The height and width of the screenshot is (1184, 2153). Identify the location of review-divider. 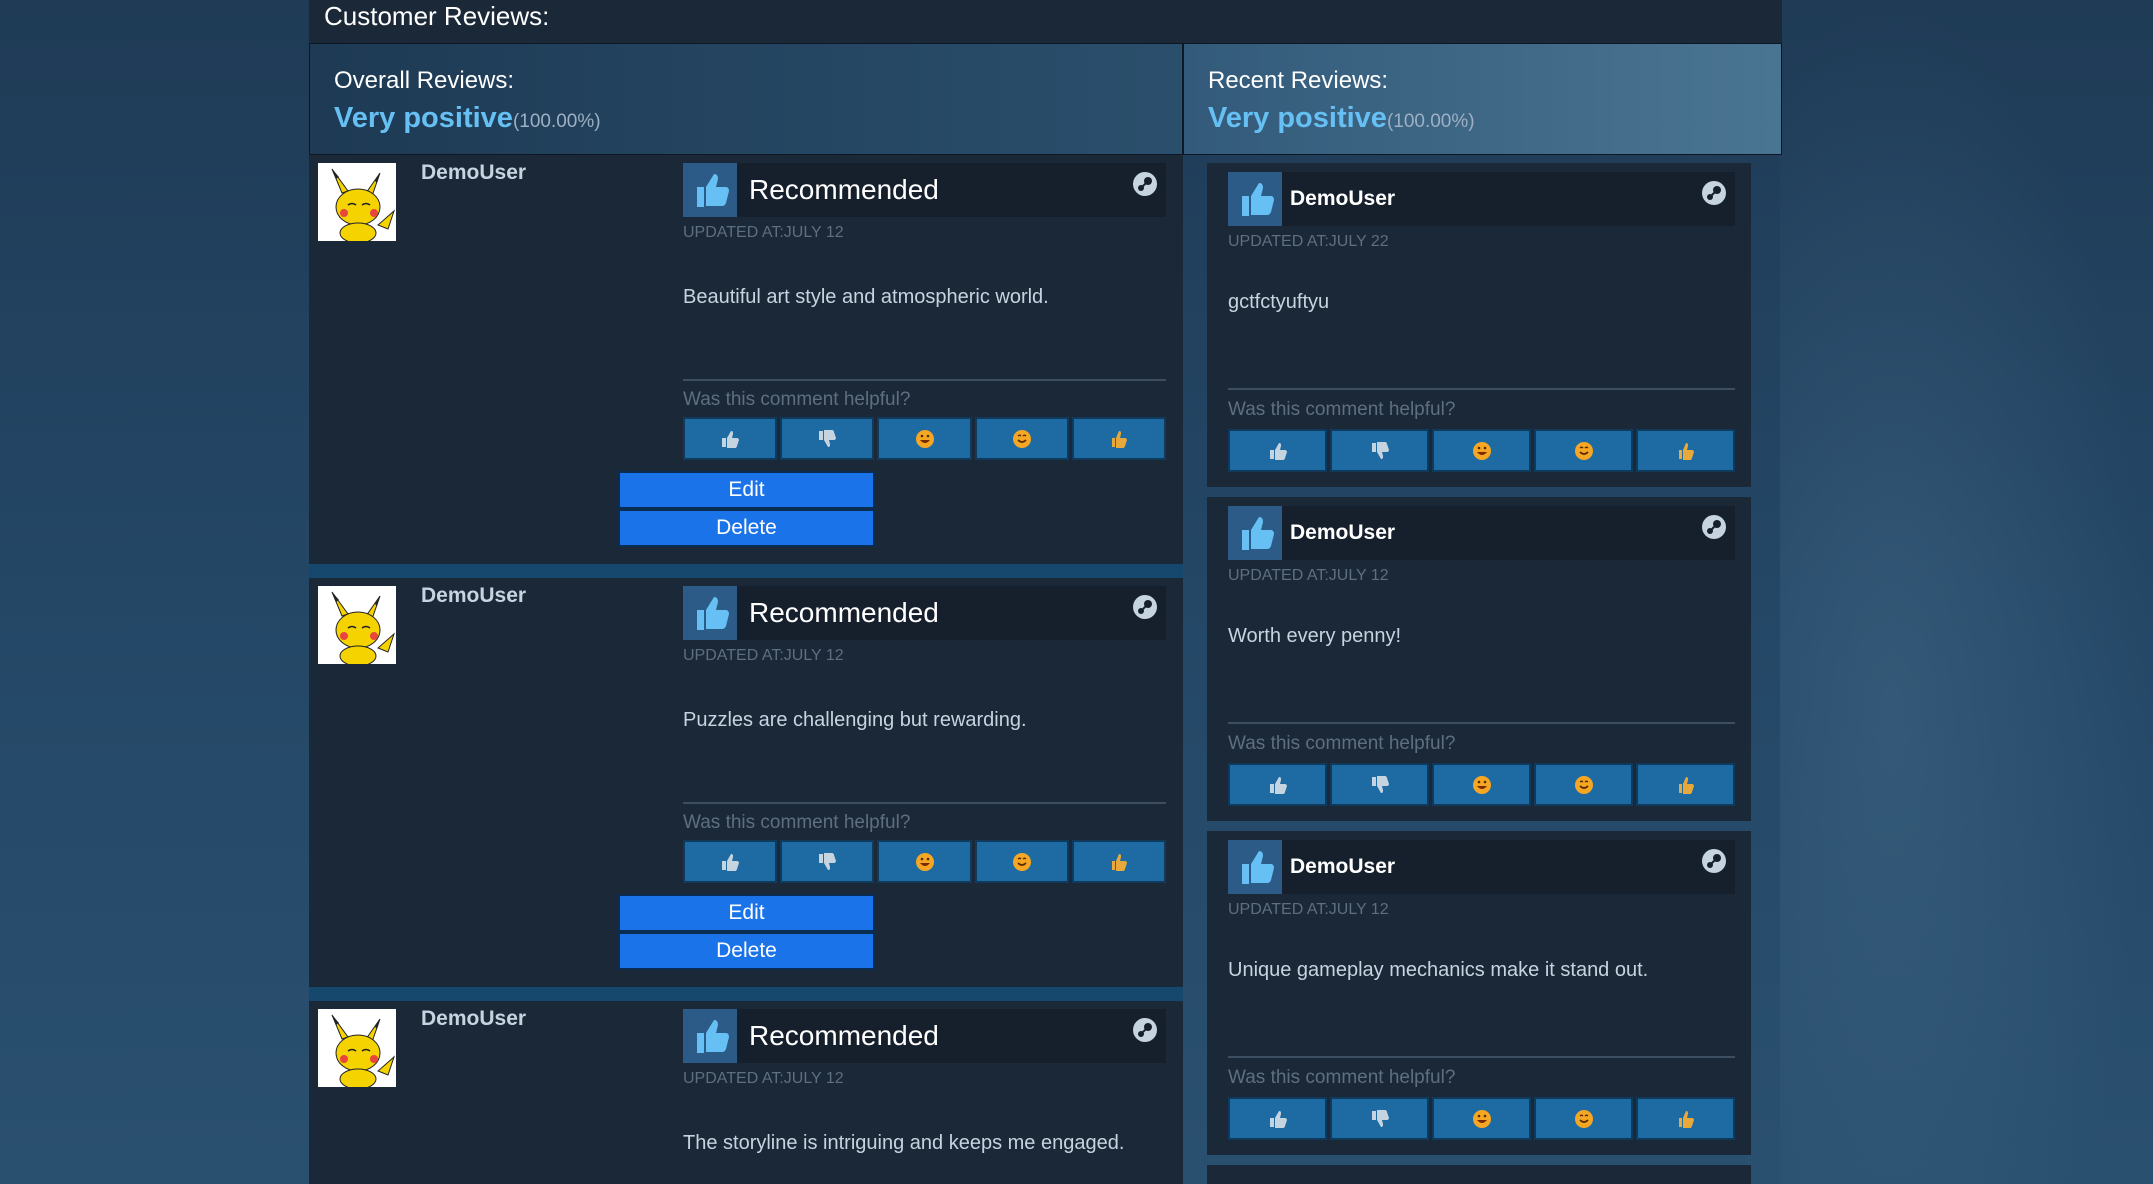
(746, 994).